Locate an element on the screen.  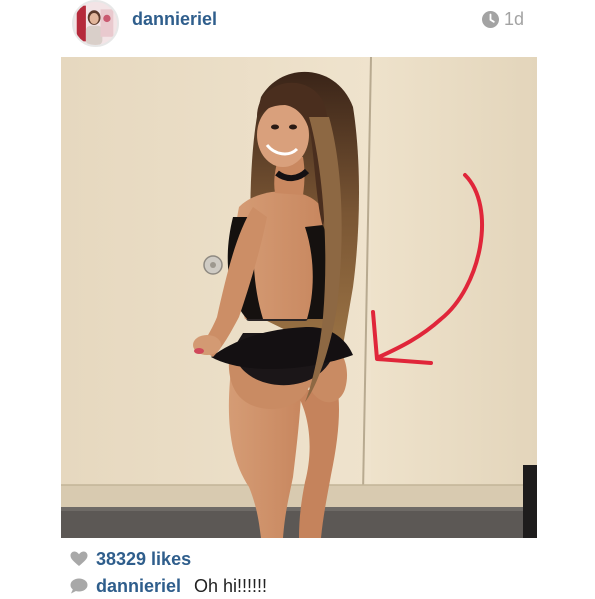
post-timestamp: 1d is located at coordinates (503, 19).